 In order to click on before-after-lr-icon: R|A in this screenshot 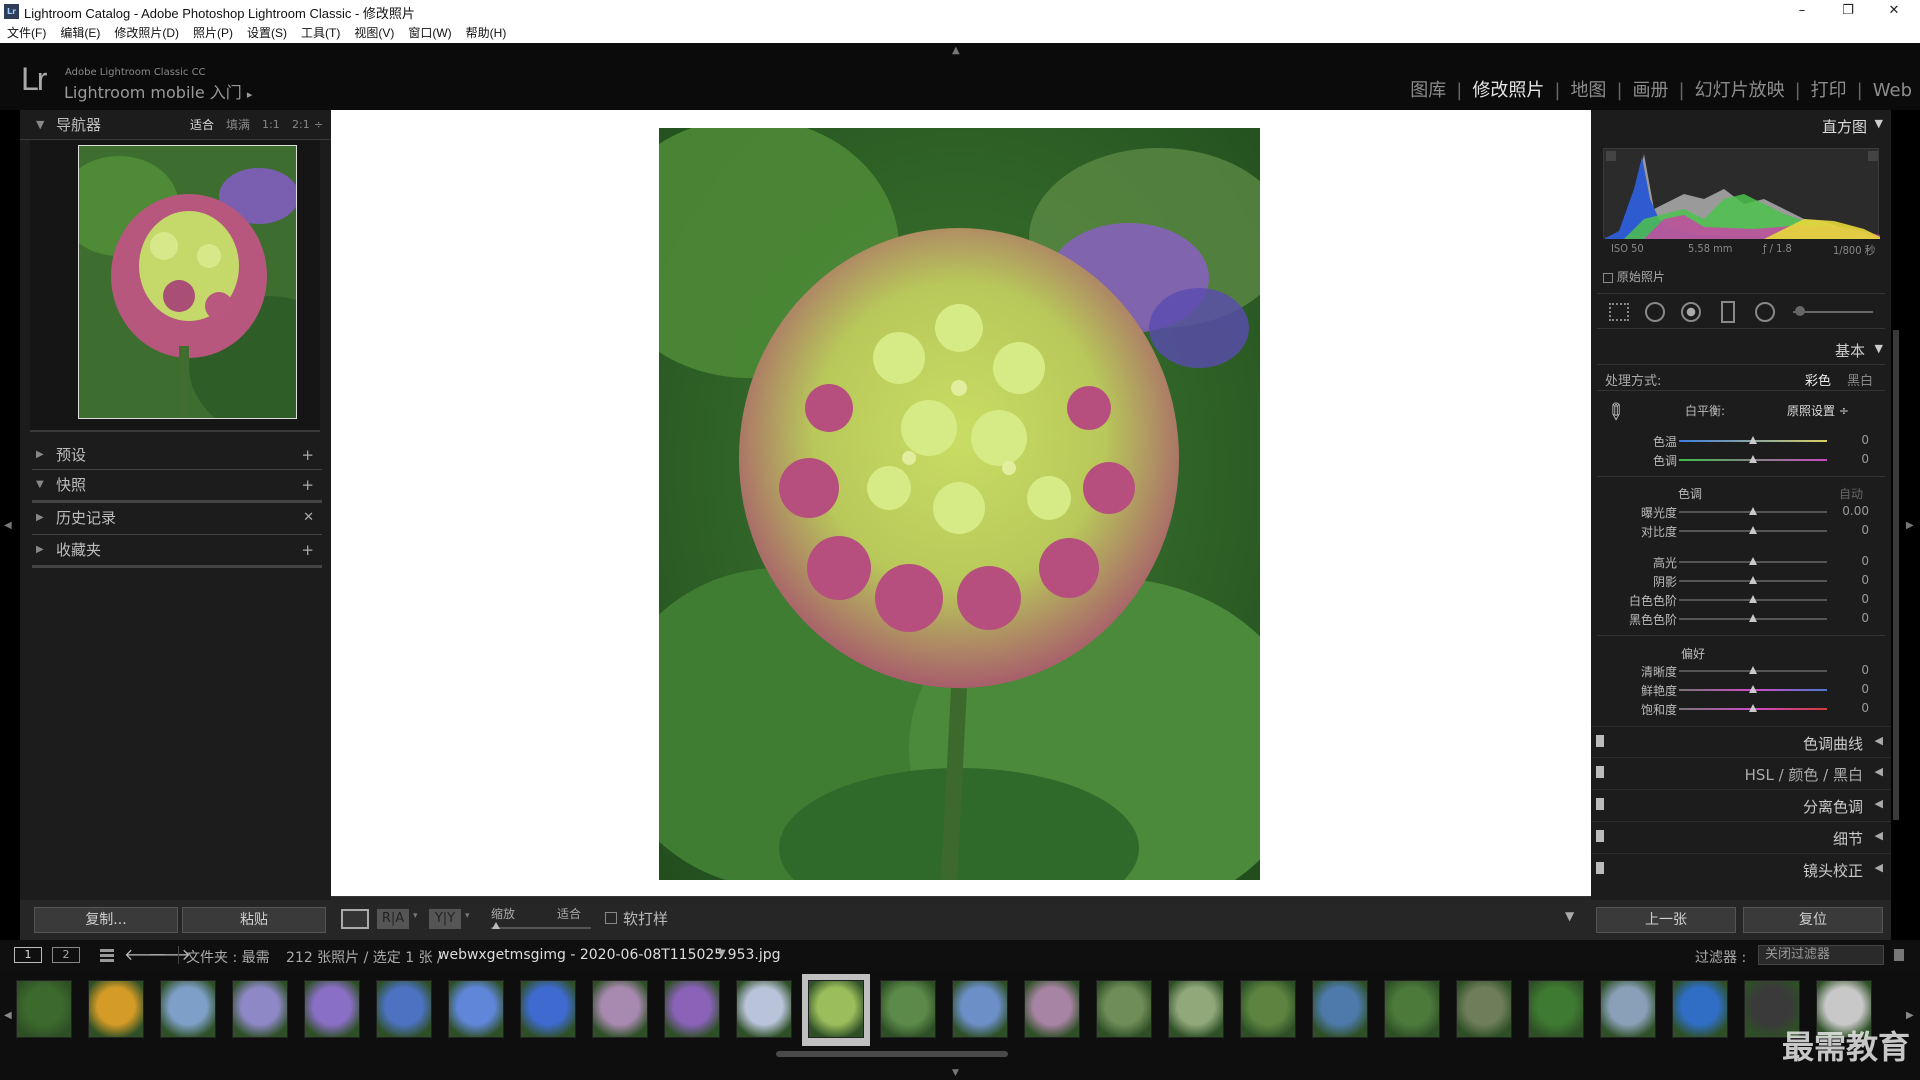, I will do `click(393, 919)`.